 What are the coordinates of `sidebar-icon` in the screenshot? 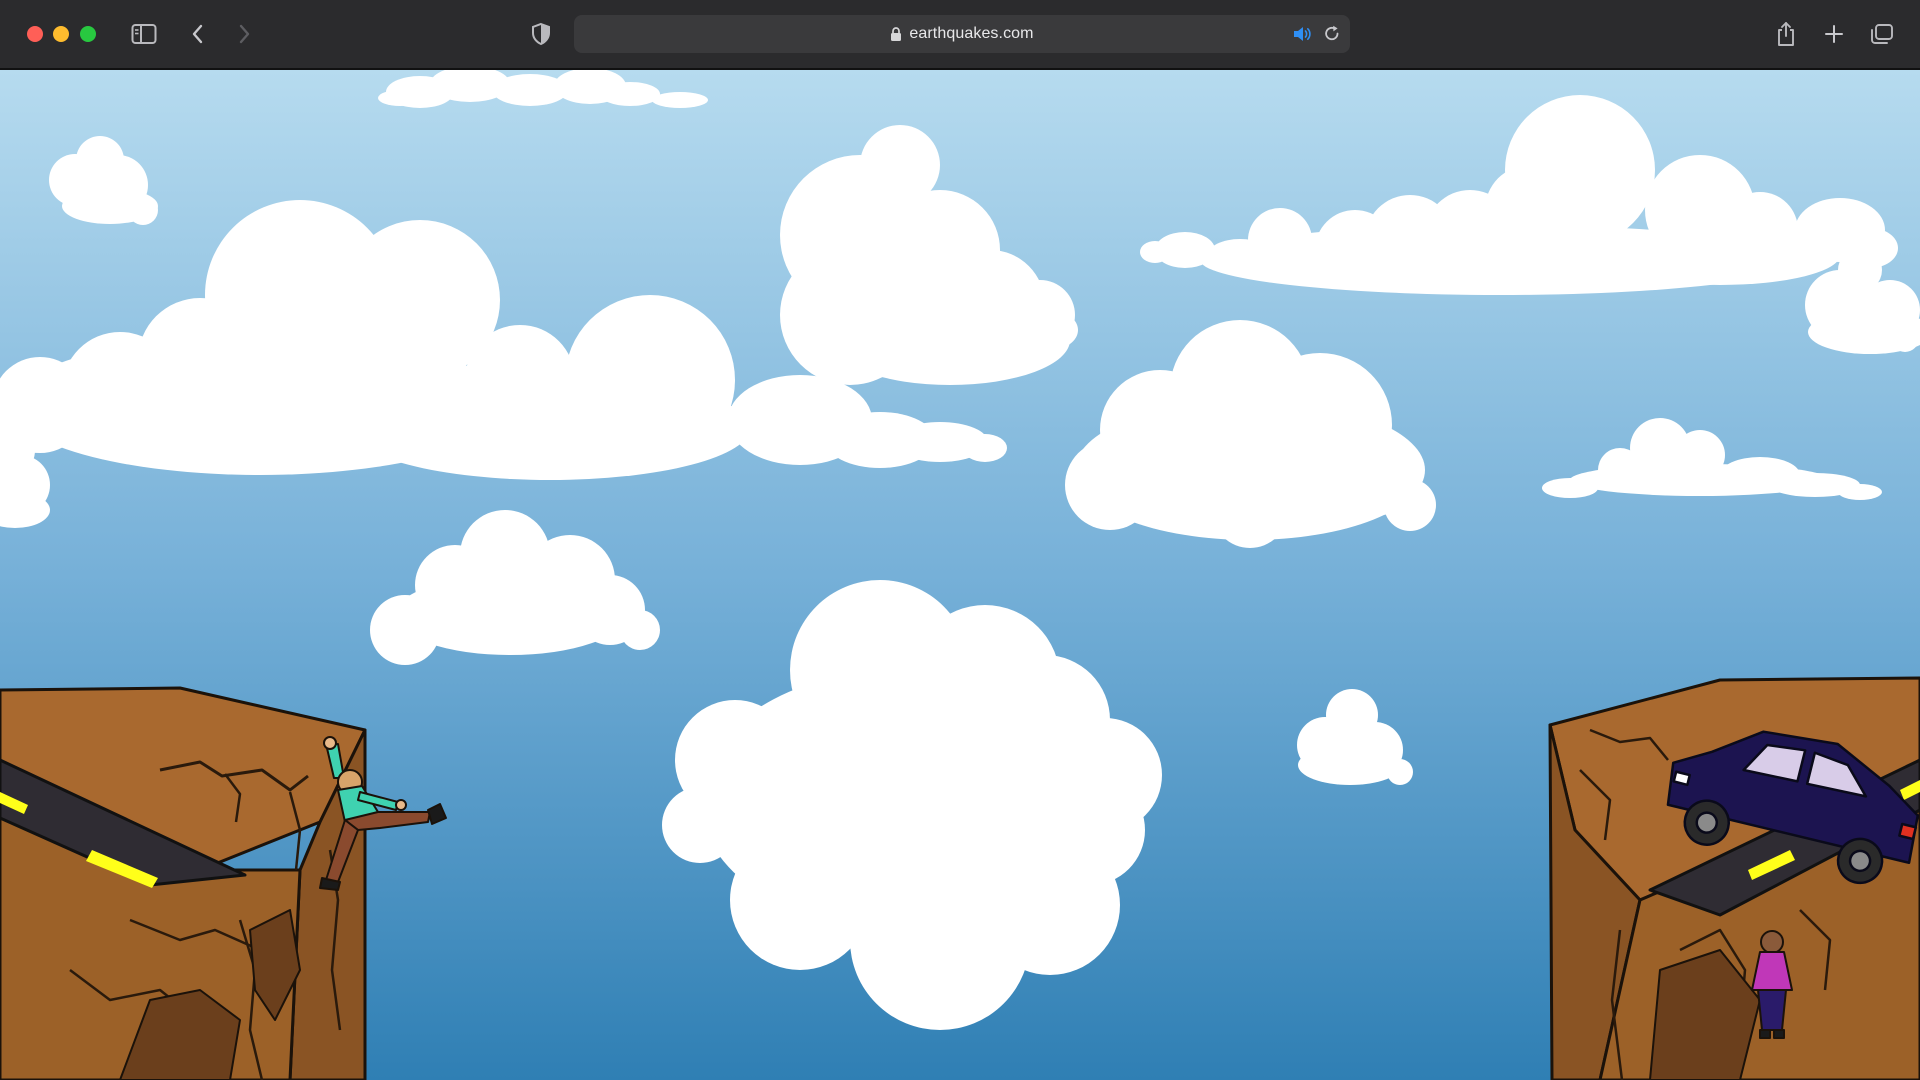 It's located at (144, 34).